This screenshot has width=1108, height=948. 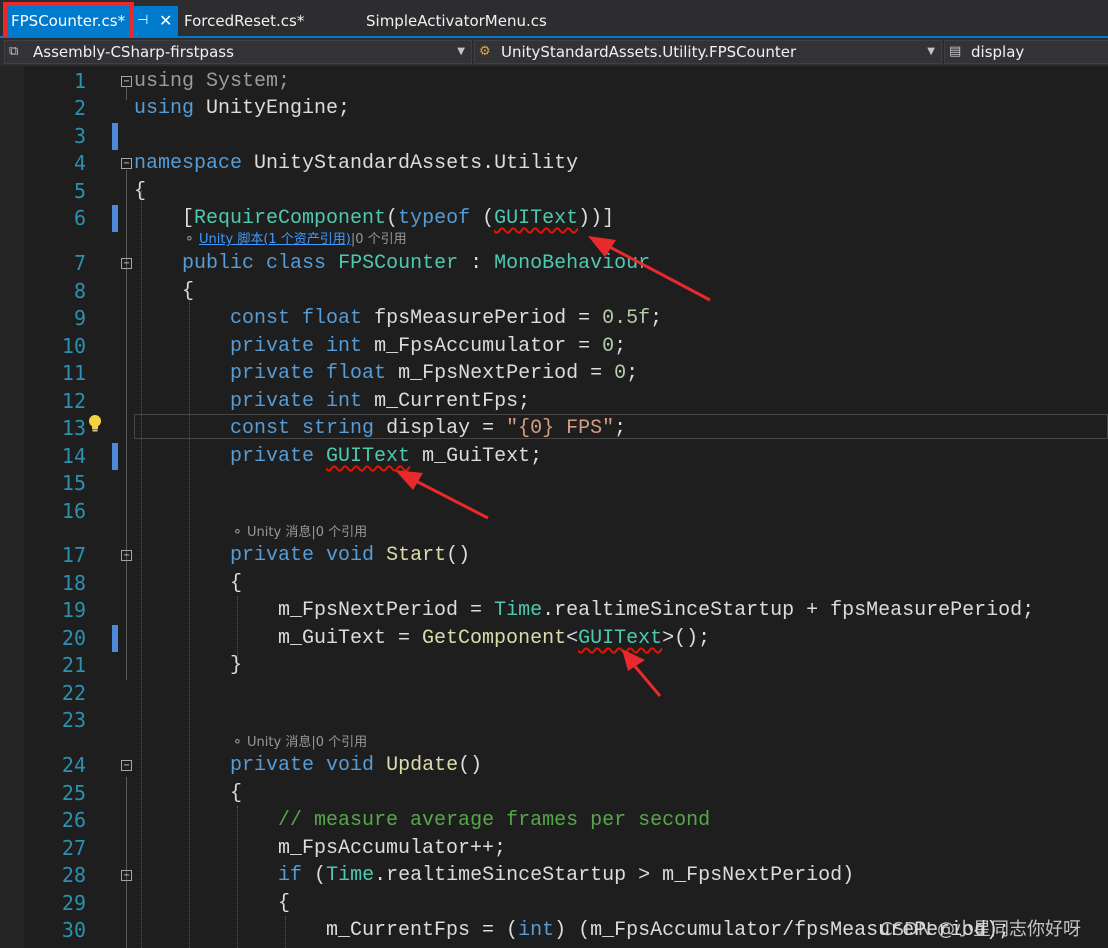 I want to click on code-line: 17 − private void Start(), so click(x=554, y=555).